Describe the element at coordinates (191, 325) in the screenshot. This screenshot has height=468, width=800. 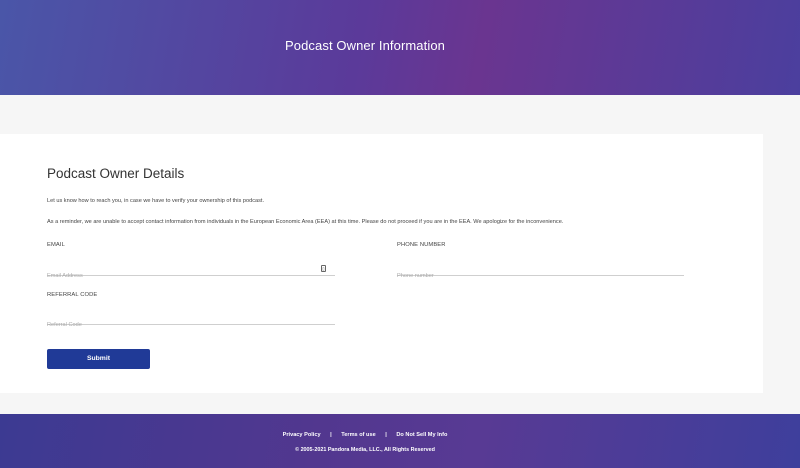
I see `referral-input` at that location.